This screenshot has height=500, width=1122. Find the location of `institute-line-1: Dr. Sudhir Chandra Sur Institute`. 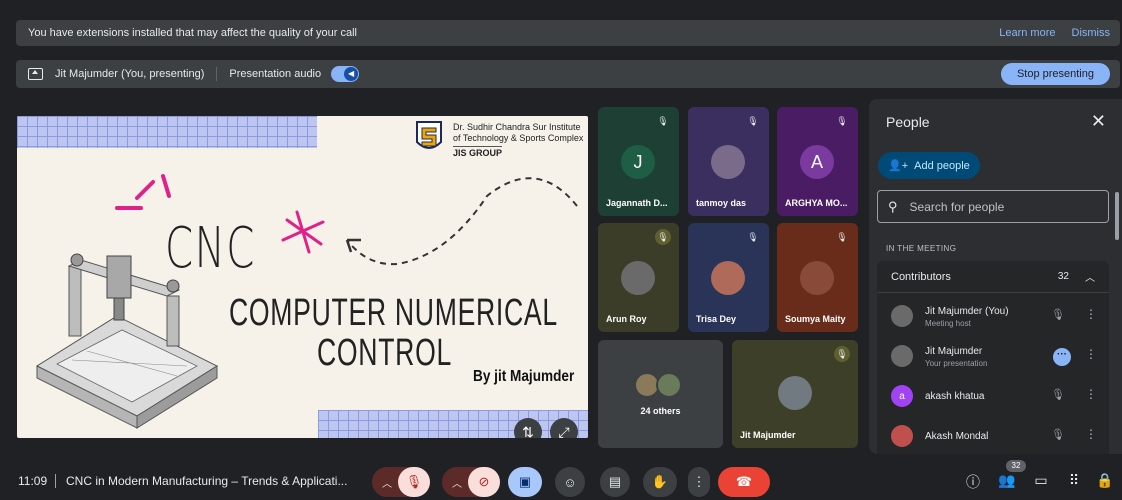

institute-line-1: Dr. Sudhir Chandra Sur Institute is located at coordinates (517, 127).